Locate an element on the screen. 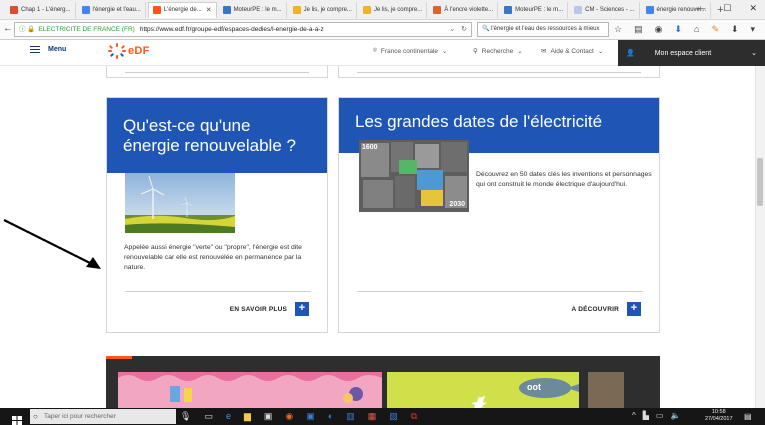  extension-icon: ✎ is located at coordinates (715, 29).